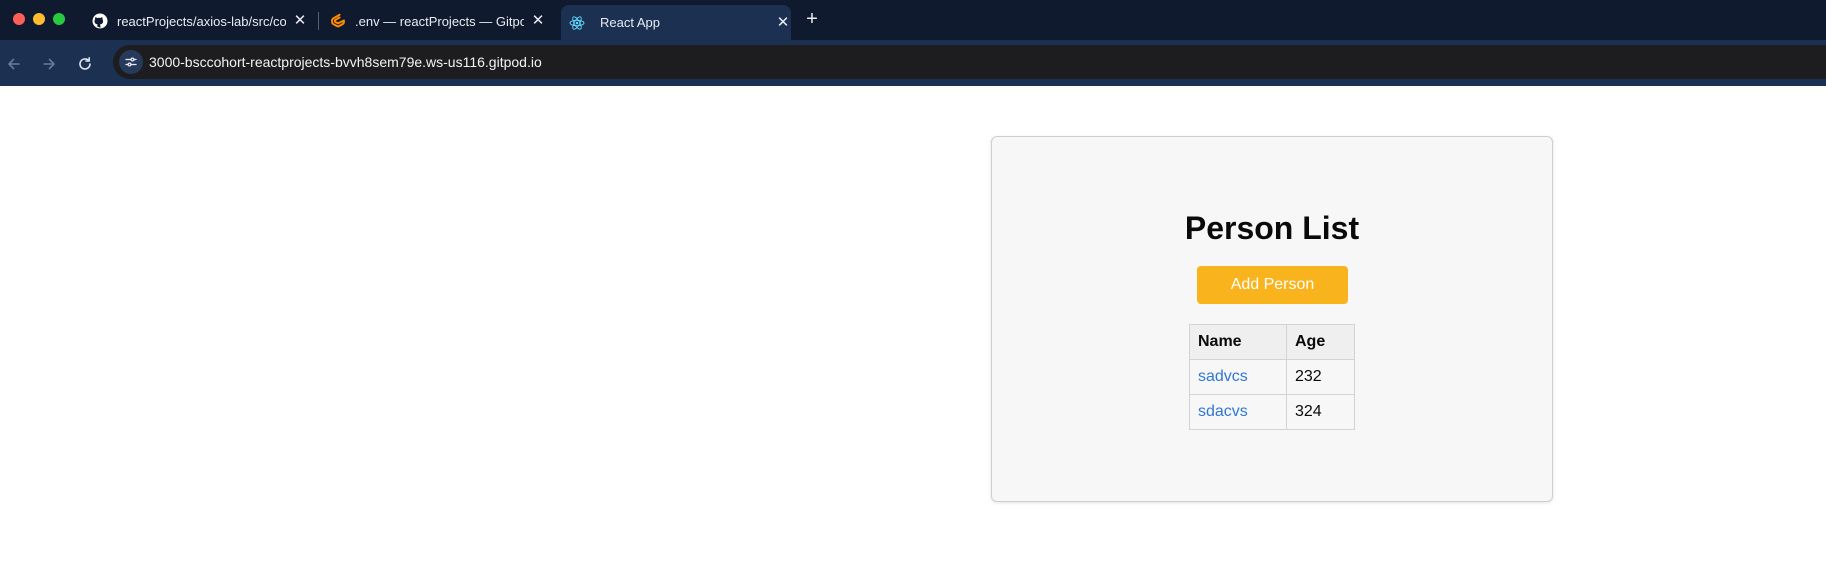 The height and width of the screenshot is (583, 1826). I want to click on window-minimize-button, so click(39, 19).